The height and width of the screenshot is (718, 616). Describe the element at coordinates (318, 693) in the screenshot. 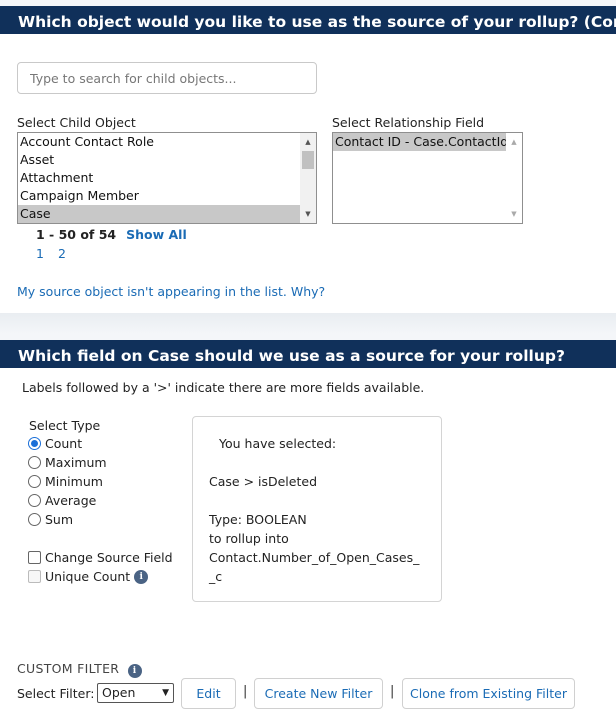

I see `create-new-filter-button: Create New Filter` at that location.